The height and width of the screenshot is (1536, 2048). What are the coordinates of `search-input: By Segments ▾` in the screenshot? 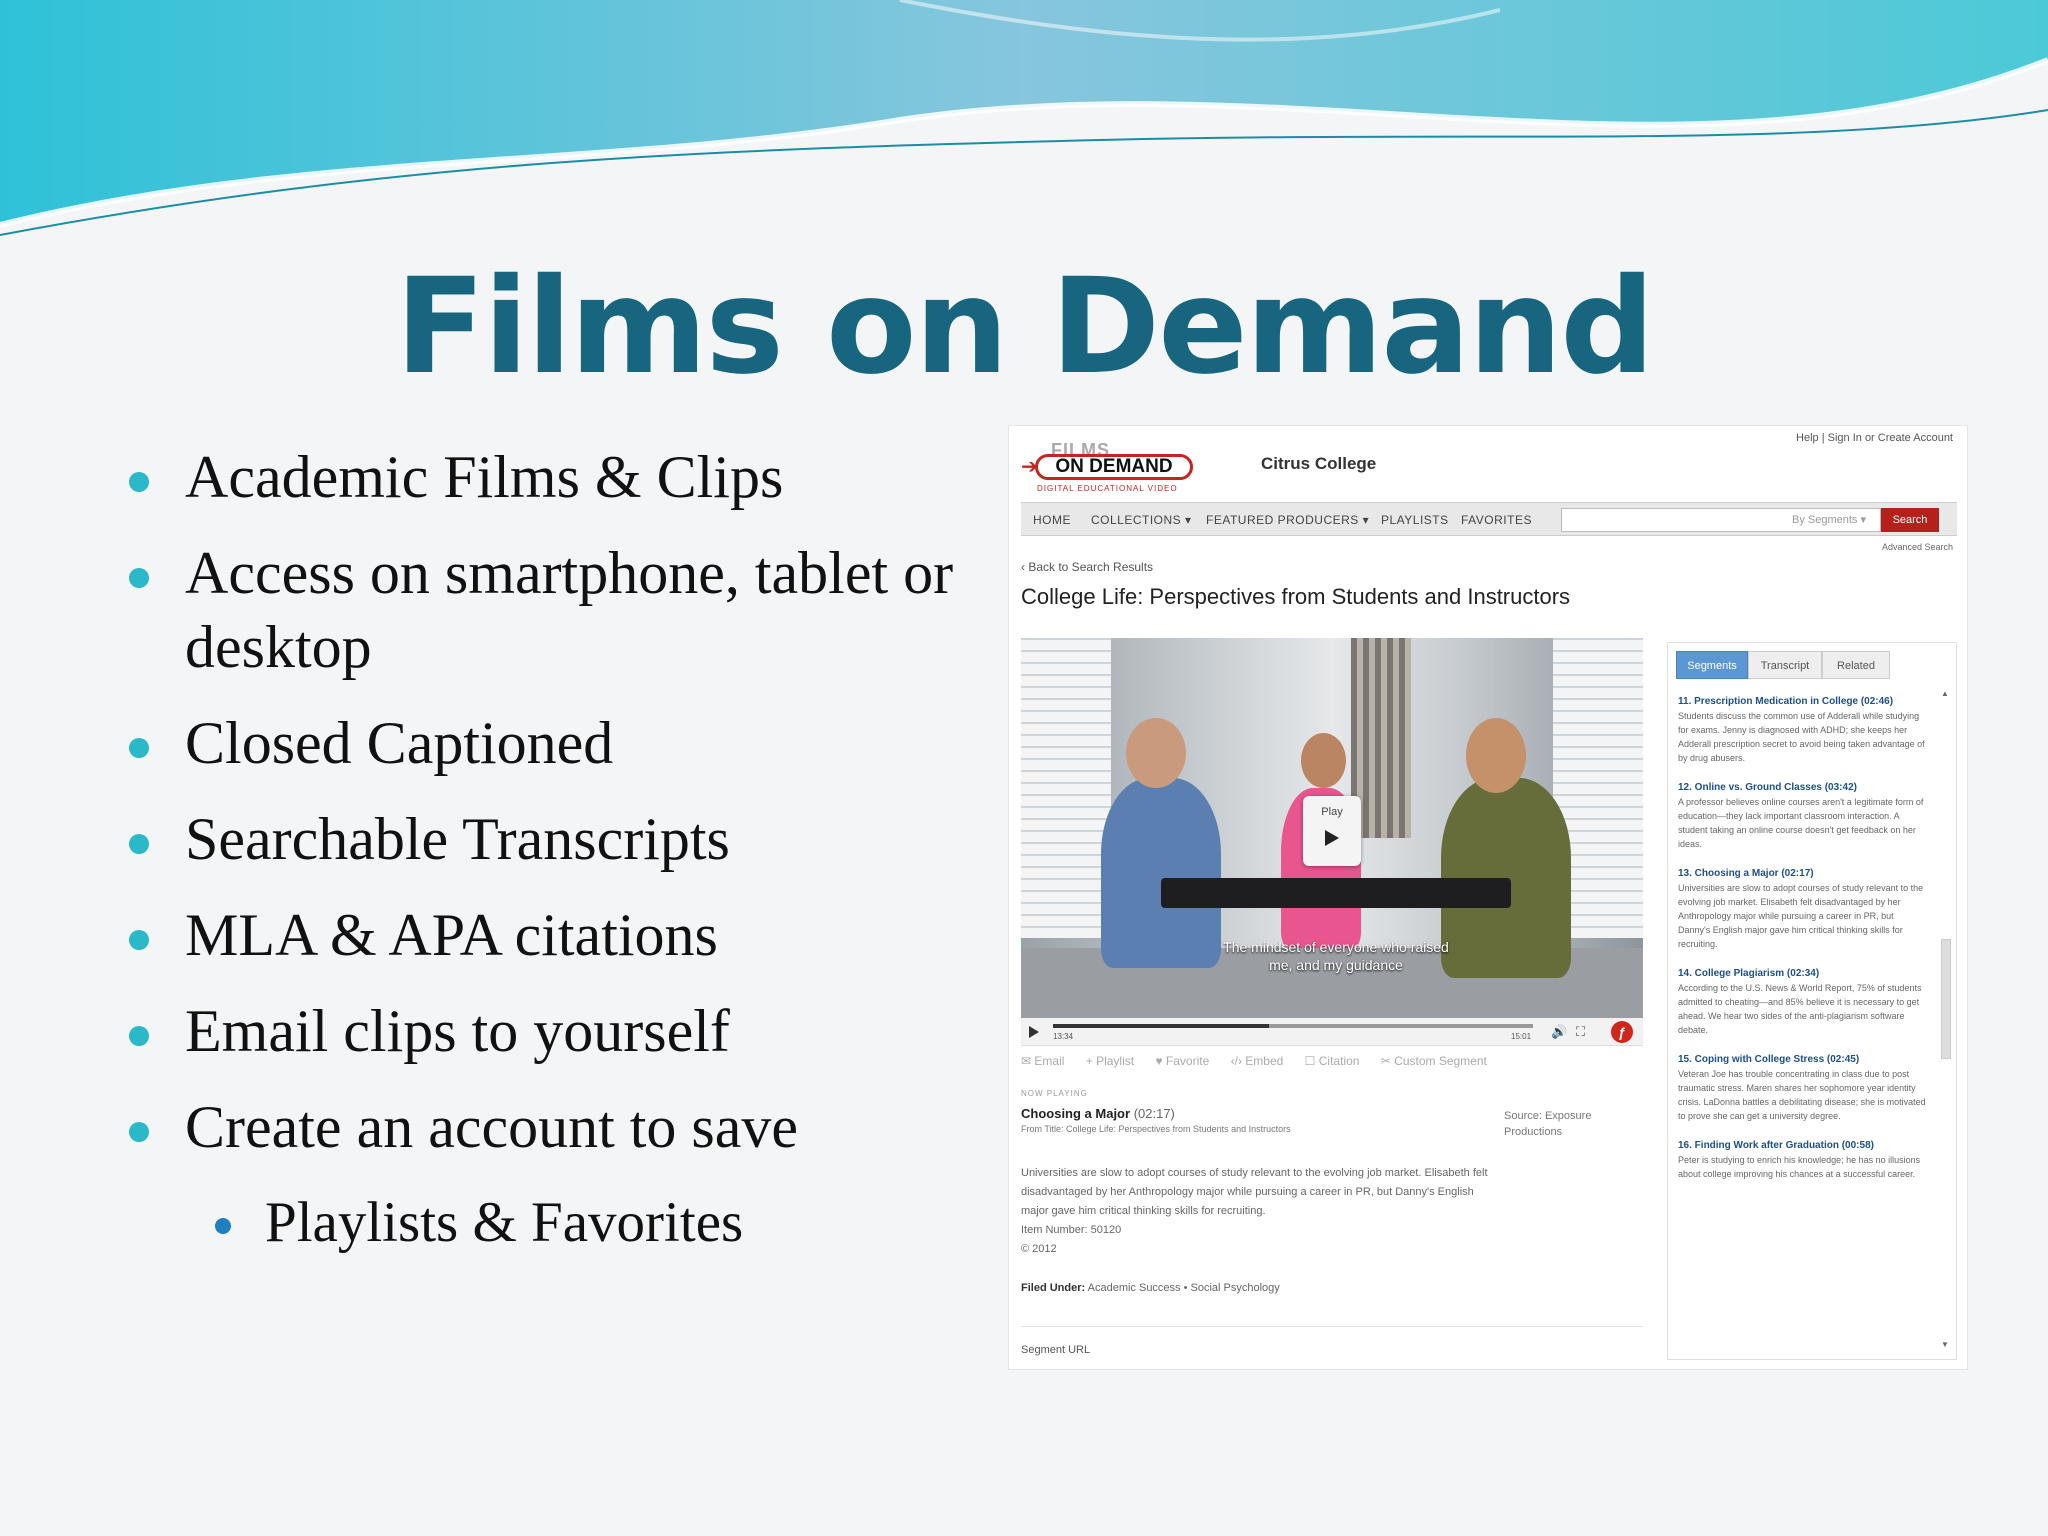 It's located at (1721, 520).